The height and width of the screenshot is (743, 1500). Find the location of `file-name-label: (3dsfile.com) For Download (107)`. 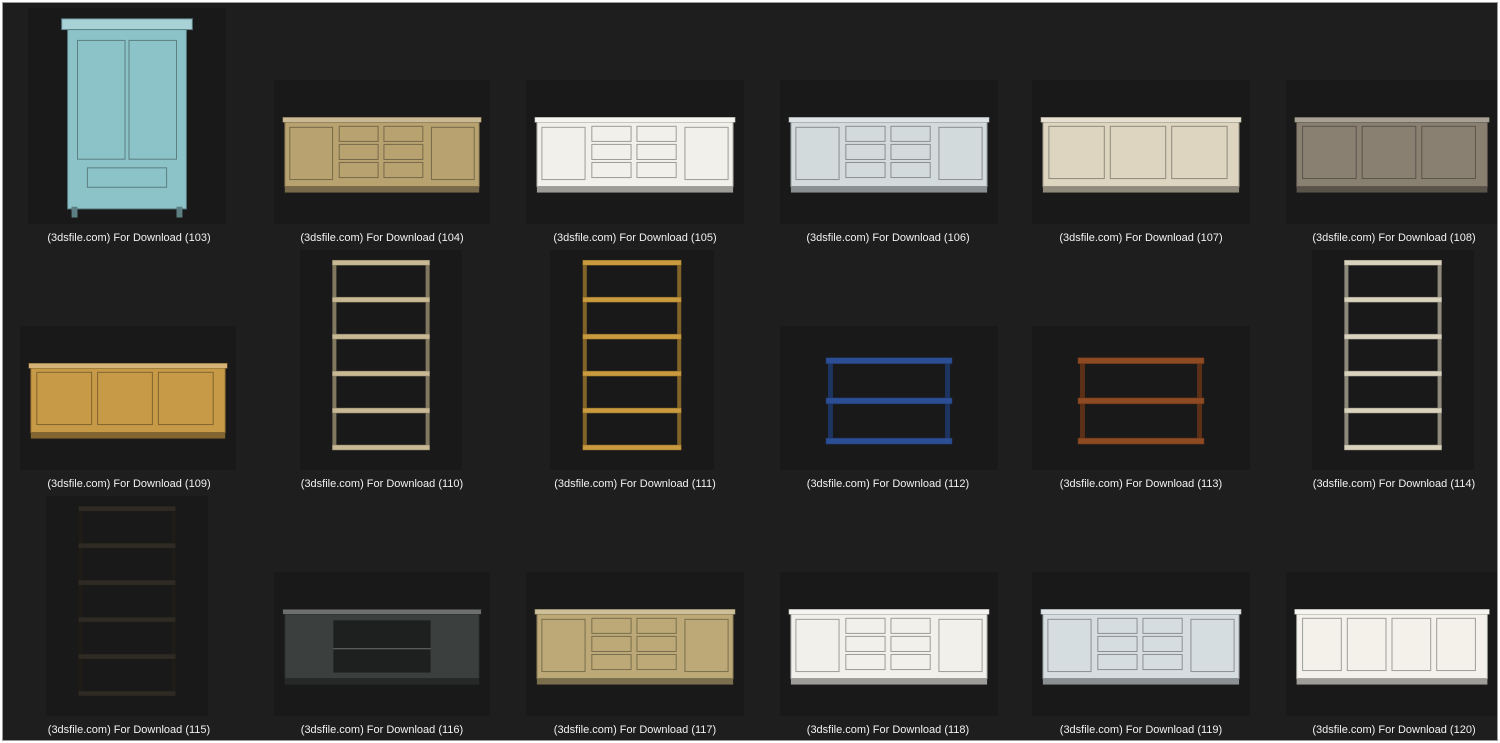

file-name-label: (3dsfile.com) For Download (107) is located at coordinates (1141, 238).